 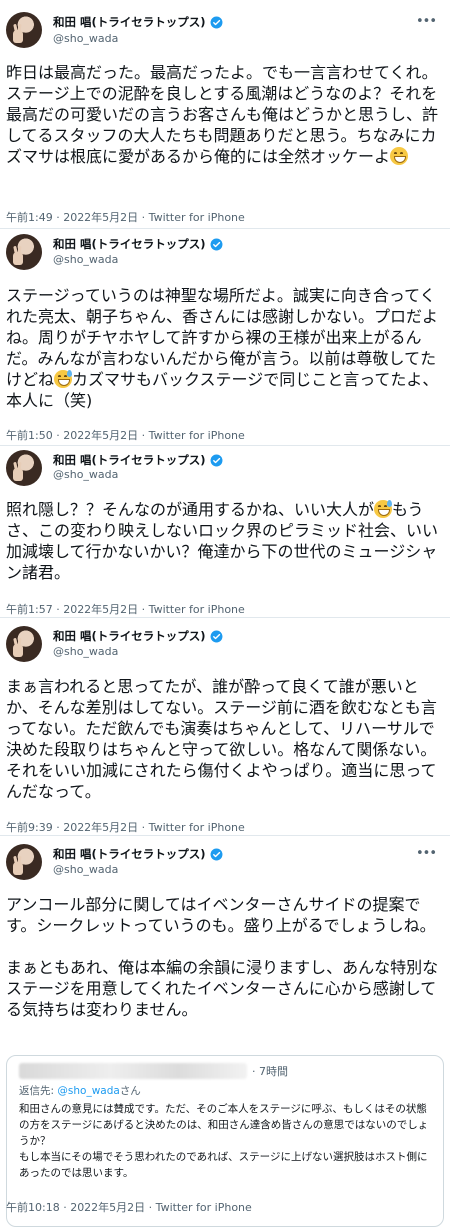 I want to click on reply-to: 返信先: @sho_wadaさん, so click(x=80, y=1091).